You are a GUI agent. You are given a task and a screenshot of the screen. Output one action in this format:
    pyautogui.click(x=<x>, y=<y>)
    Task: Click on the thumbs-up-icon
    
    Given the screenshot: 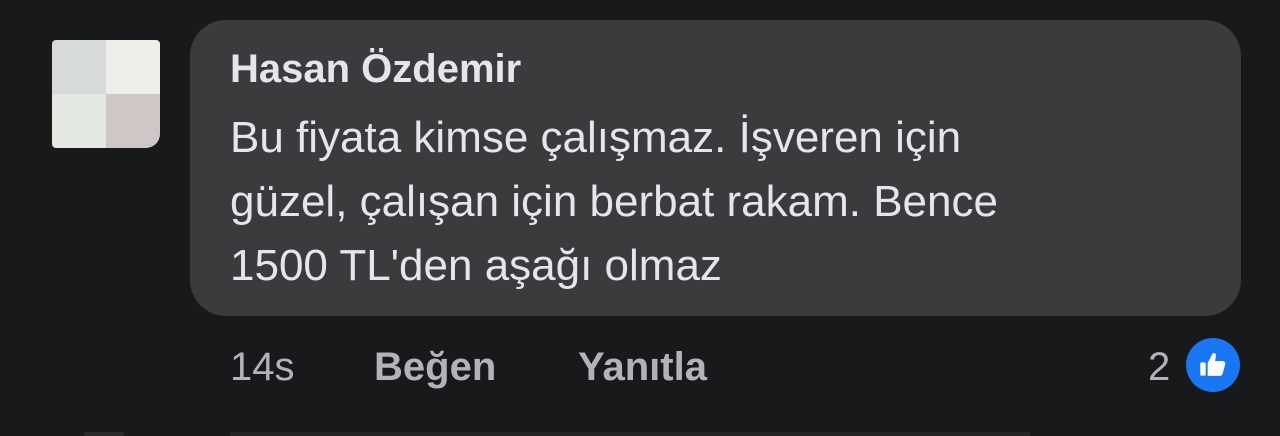 What is the action you would take?
    pyautogui.click(x=1213, y=365)
    